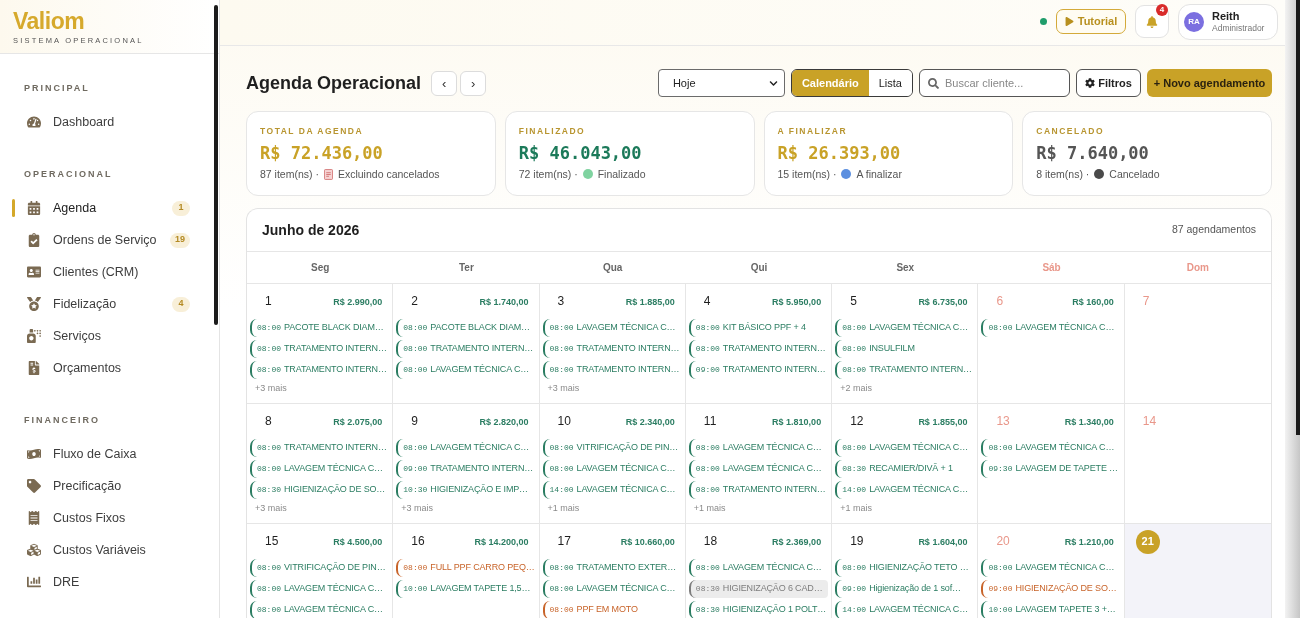 The image size is (1300, 618). I want to click on calendar-event: 08:00 INSULFILM, so click(905, 349).